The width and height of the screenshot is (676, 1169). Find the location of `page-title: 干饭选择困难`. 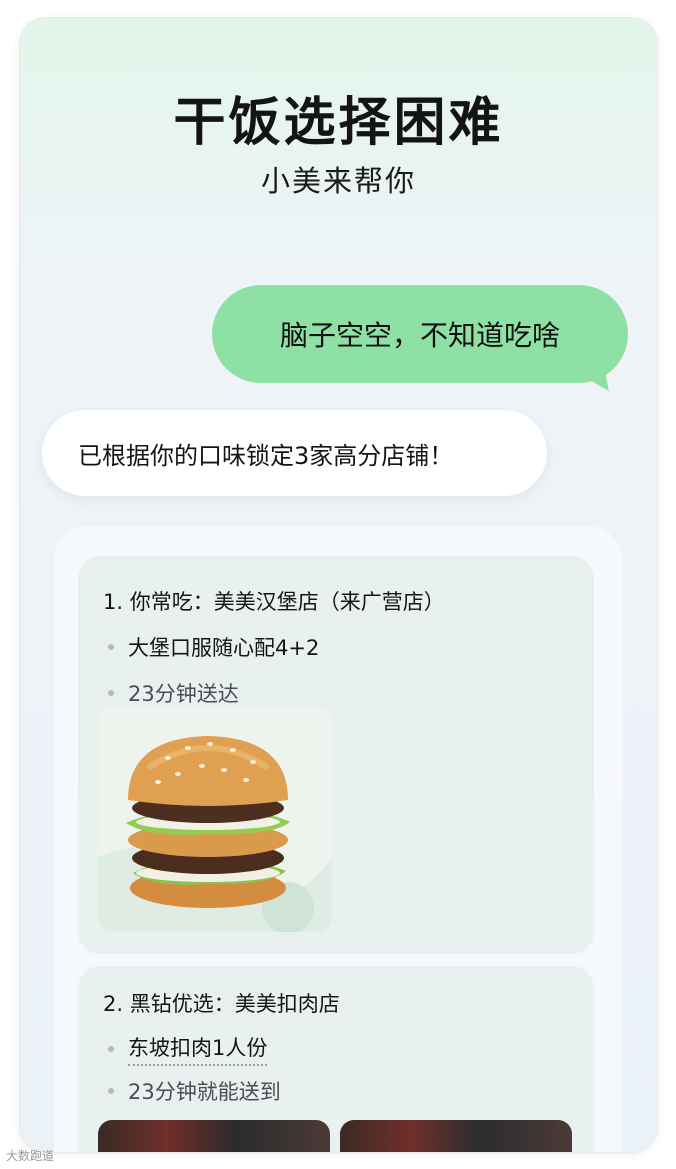

page-title: 干饭选择困难 is located at coordinates (338, 123).